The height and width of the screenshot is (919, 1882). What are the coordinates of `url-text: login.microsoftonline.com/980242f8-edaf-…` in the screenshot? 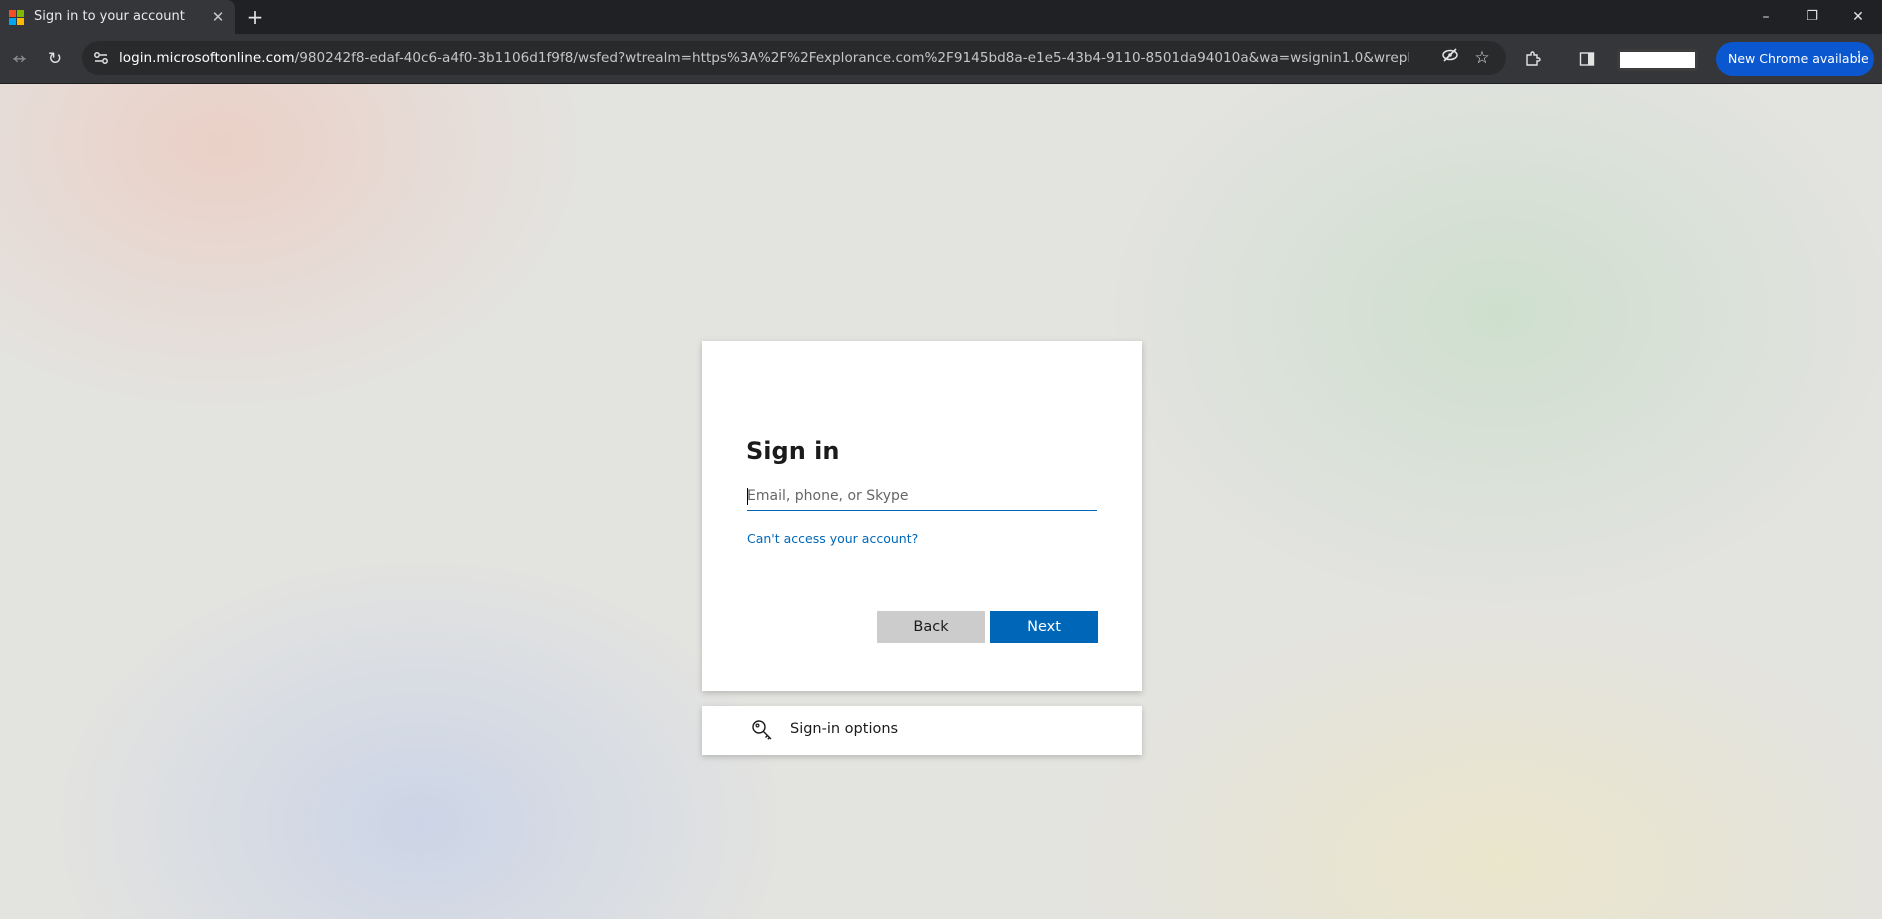 It's located at (764, 58).